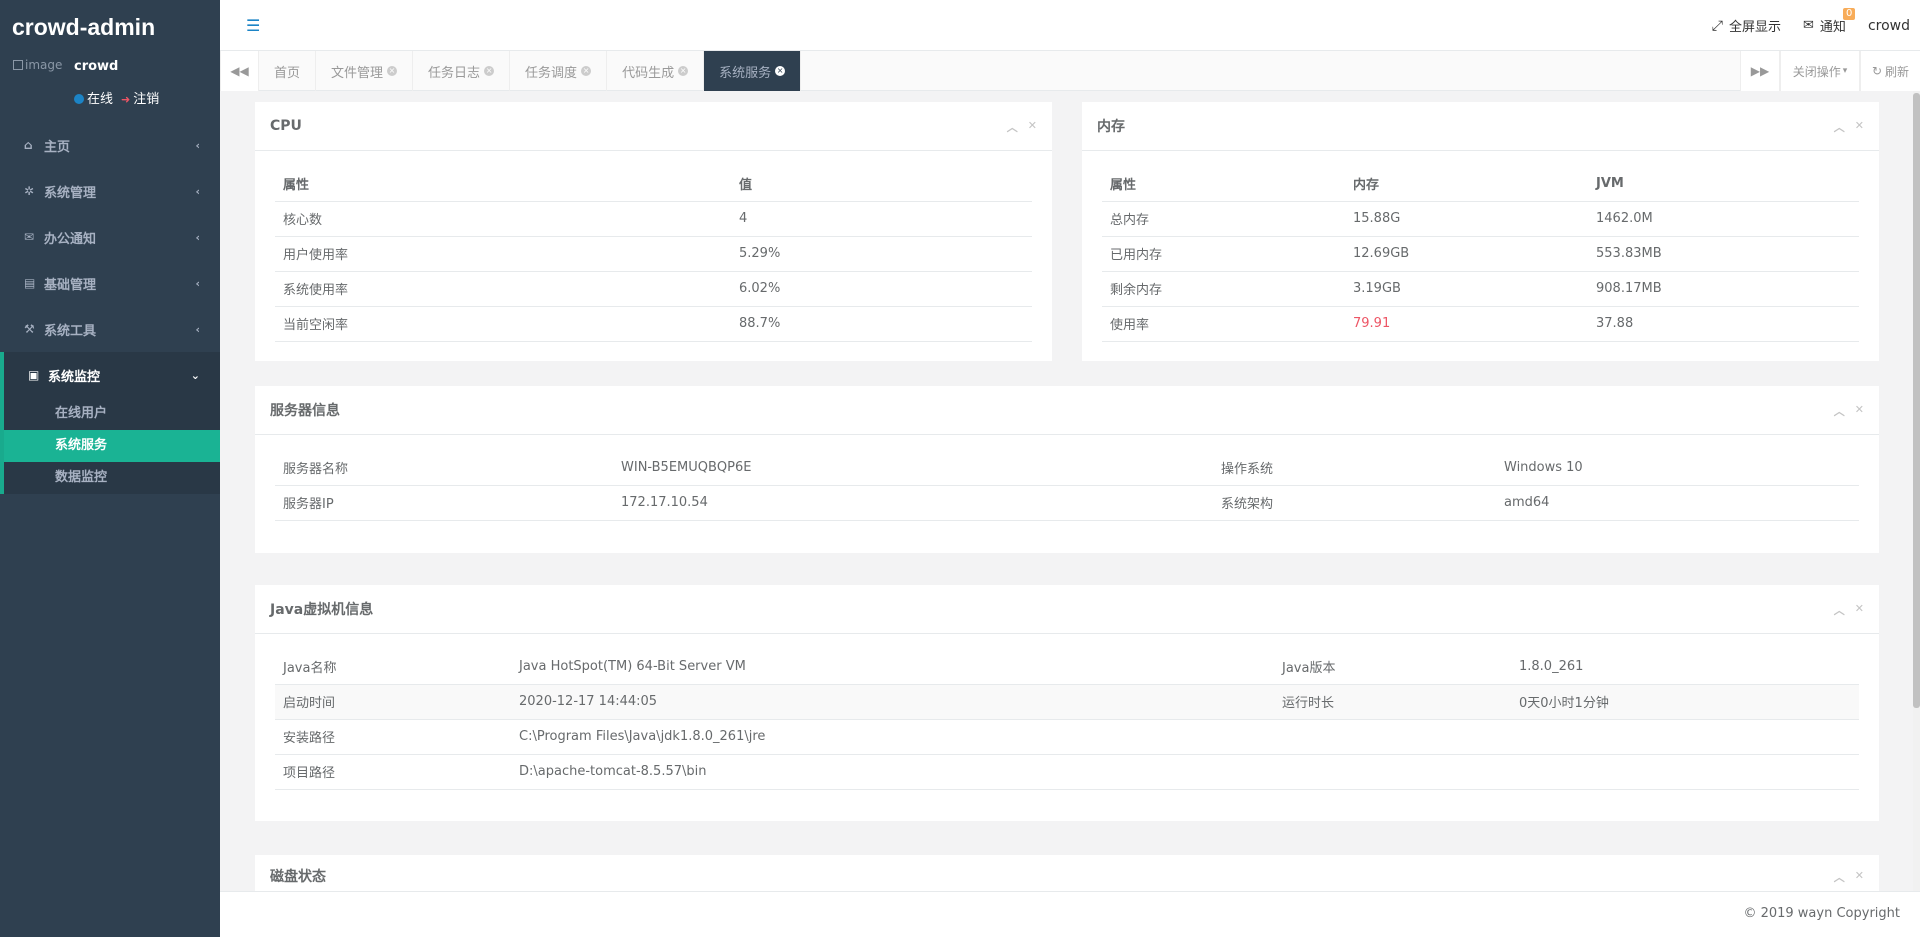  What do you see at coordinates (1677, 468) in the screenshot?
I see `server-cell: Windows 10` at bounding box center [1677, 468].